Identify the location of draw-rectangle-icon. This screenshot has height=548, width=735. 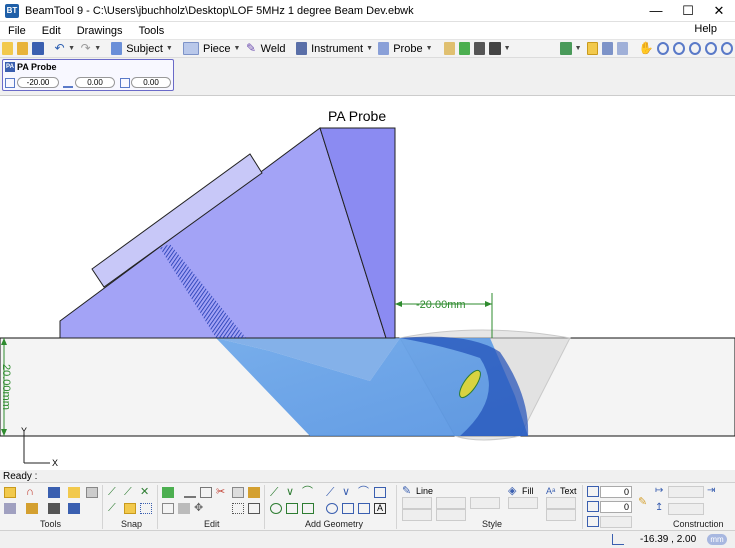
(308, 508).